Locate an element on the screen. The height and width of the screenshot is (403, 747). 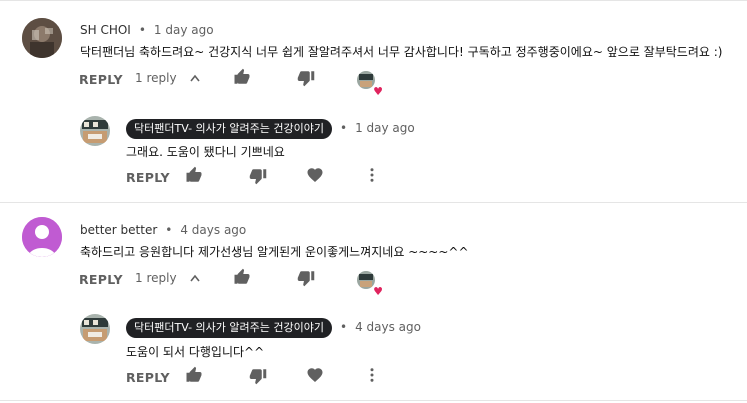
comment-header: SH CHOI • 1 day ago is located at coordinates (147, 30).